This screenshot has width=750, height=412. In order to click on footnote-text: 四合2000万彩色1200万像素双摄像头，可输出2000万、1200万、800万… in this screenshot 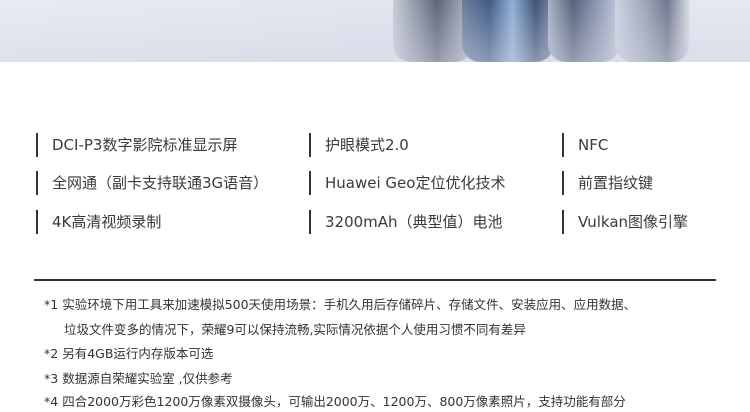, I will do `click(344, 401)`.